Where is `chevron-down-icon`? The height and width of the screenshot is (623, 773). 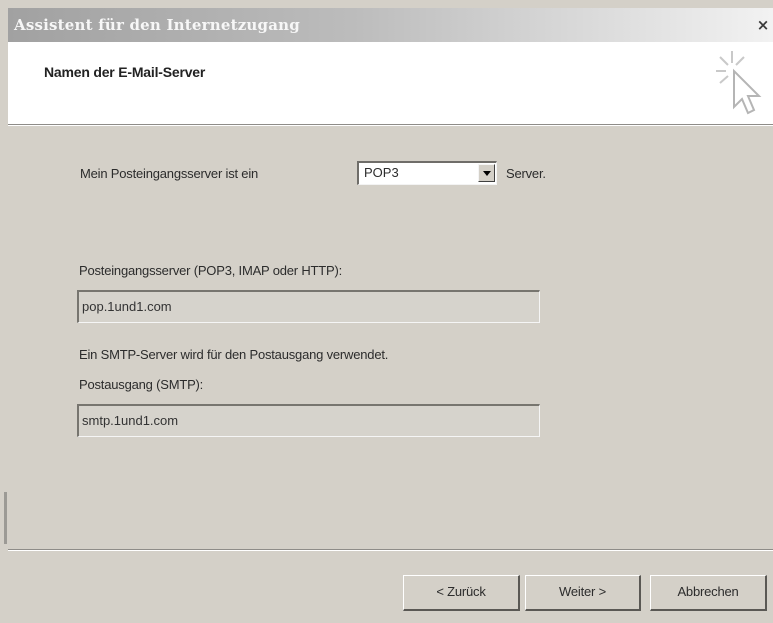
chevron-down-icon is located at coordinates (486, 173).